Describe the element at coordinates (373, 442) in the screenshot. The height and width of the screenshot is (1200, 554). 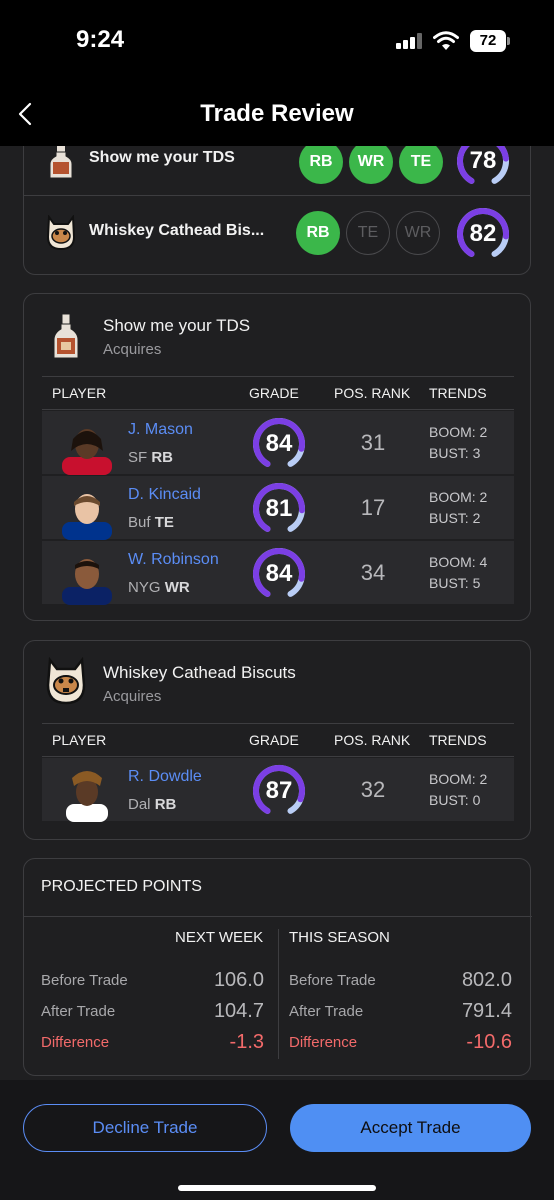
I see `pos-rank-value: 31` at that location.